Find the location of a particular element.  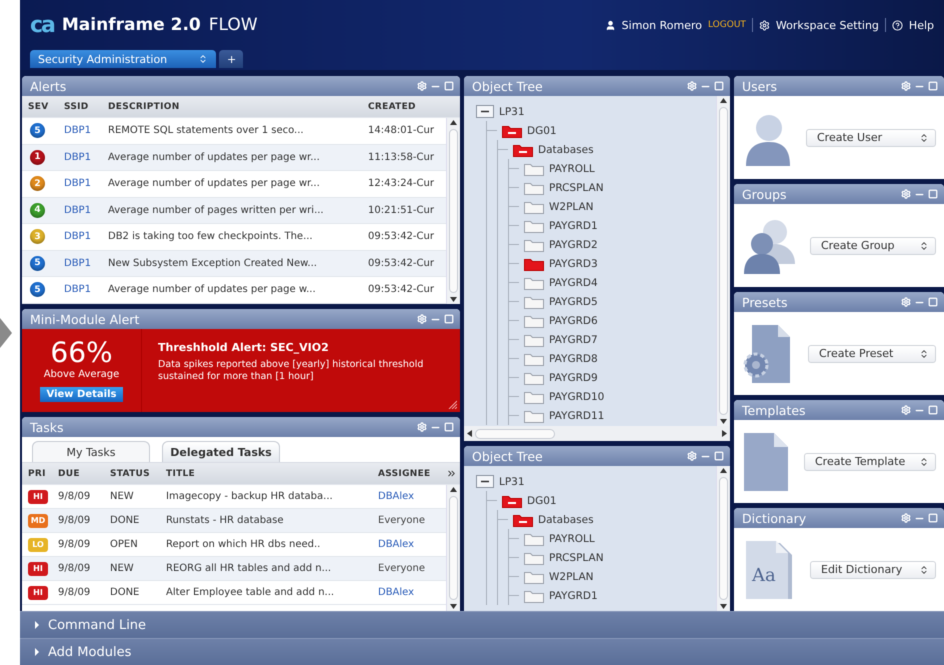

column-header: DESCRIPTION is located at coordinates (232, 107).